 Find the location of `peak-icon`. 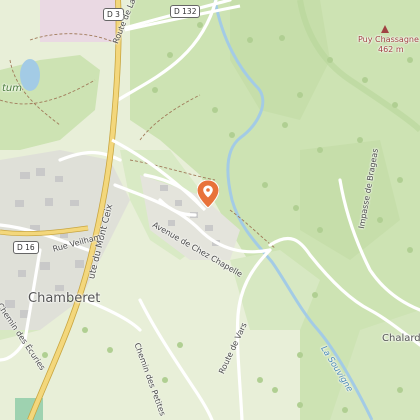

peak-icon is located at coordinates (385, 29).